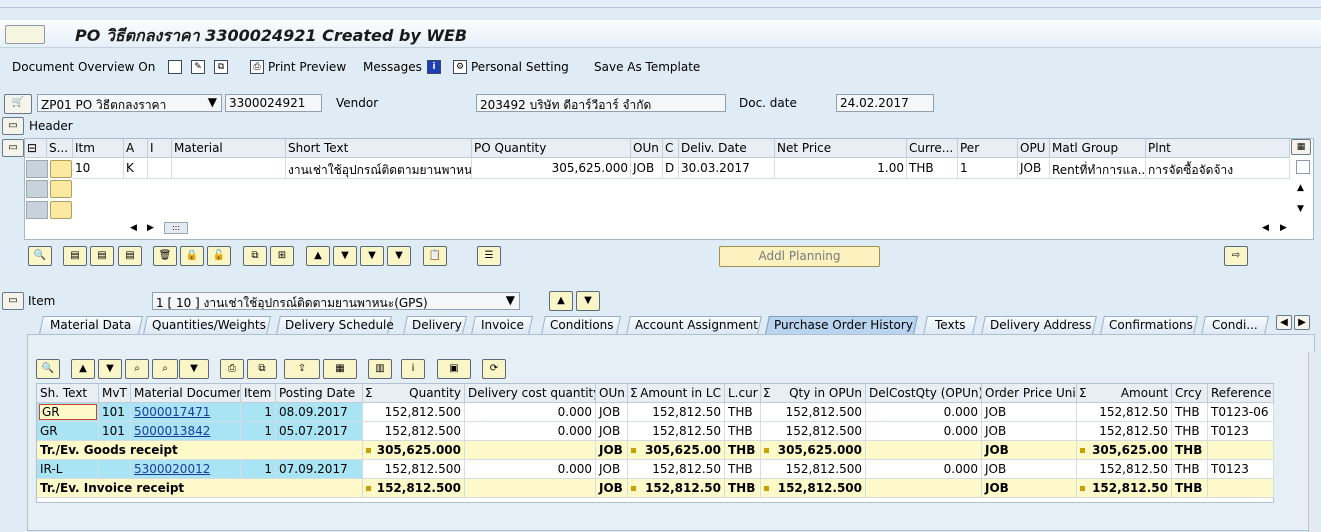 This screenshot has width=1321, height=532. What do you see at coordinates (150, 228) in the screenshot?
I see `scroll-right-icon: ▶` at bounding box center [150, 228].